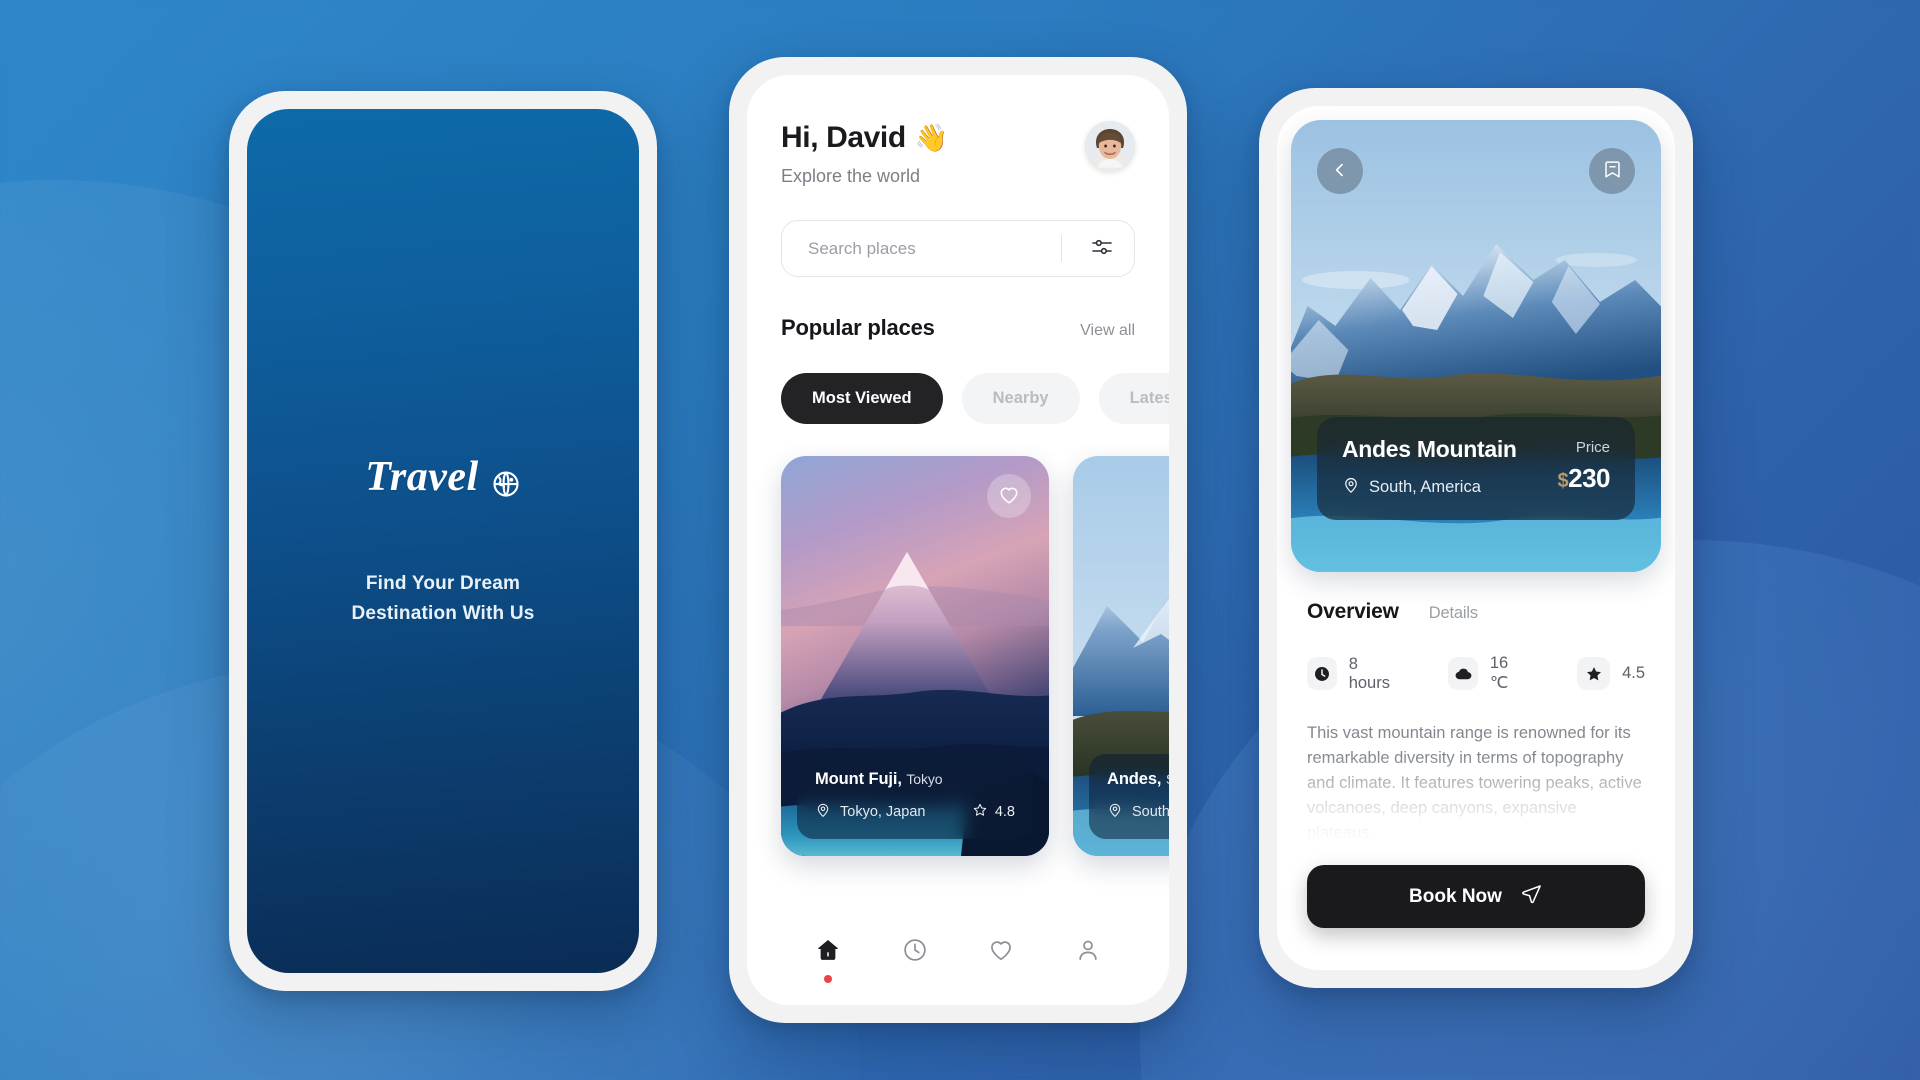 The width and height of the screenshot is (1920, 1080). What do you see at coordinates (851, 176) in the screenshot?
I see `greeting-subtitle: Explore the world` at bounding box center [851, 176].